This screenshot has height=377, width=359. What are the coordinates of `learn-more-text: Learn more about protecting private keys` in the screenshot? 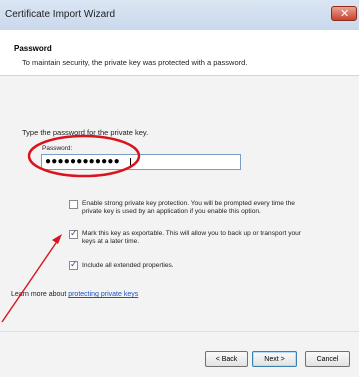 It's located at (75, 294).